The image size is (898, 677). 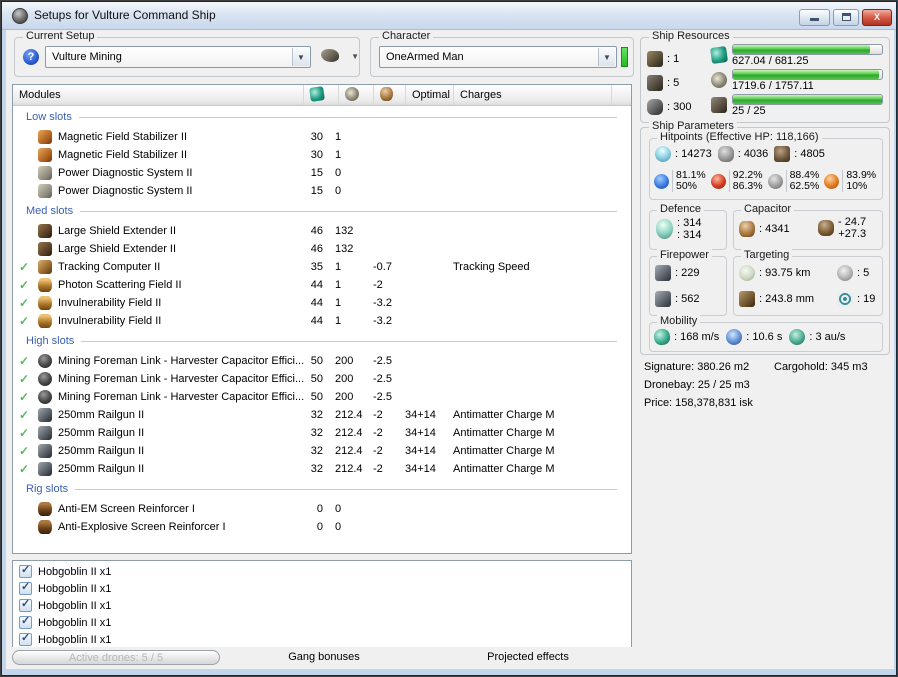 What do you see at coordinates (693, 154) in the screenshot?
I see `shield-hp: : 14273` at bounding box center [693, 154].